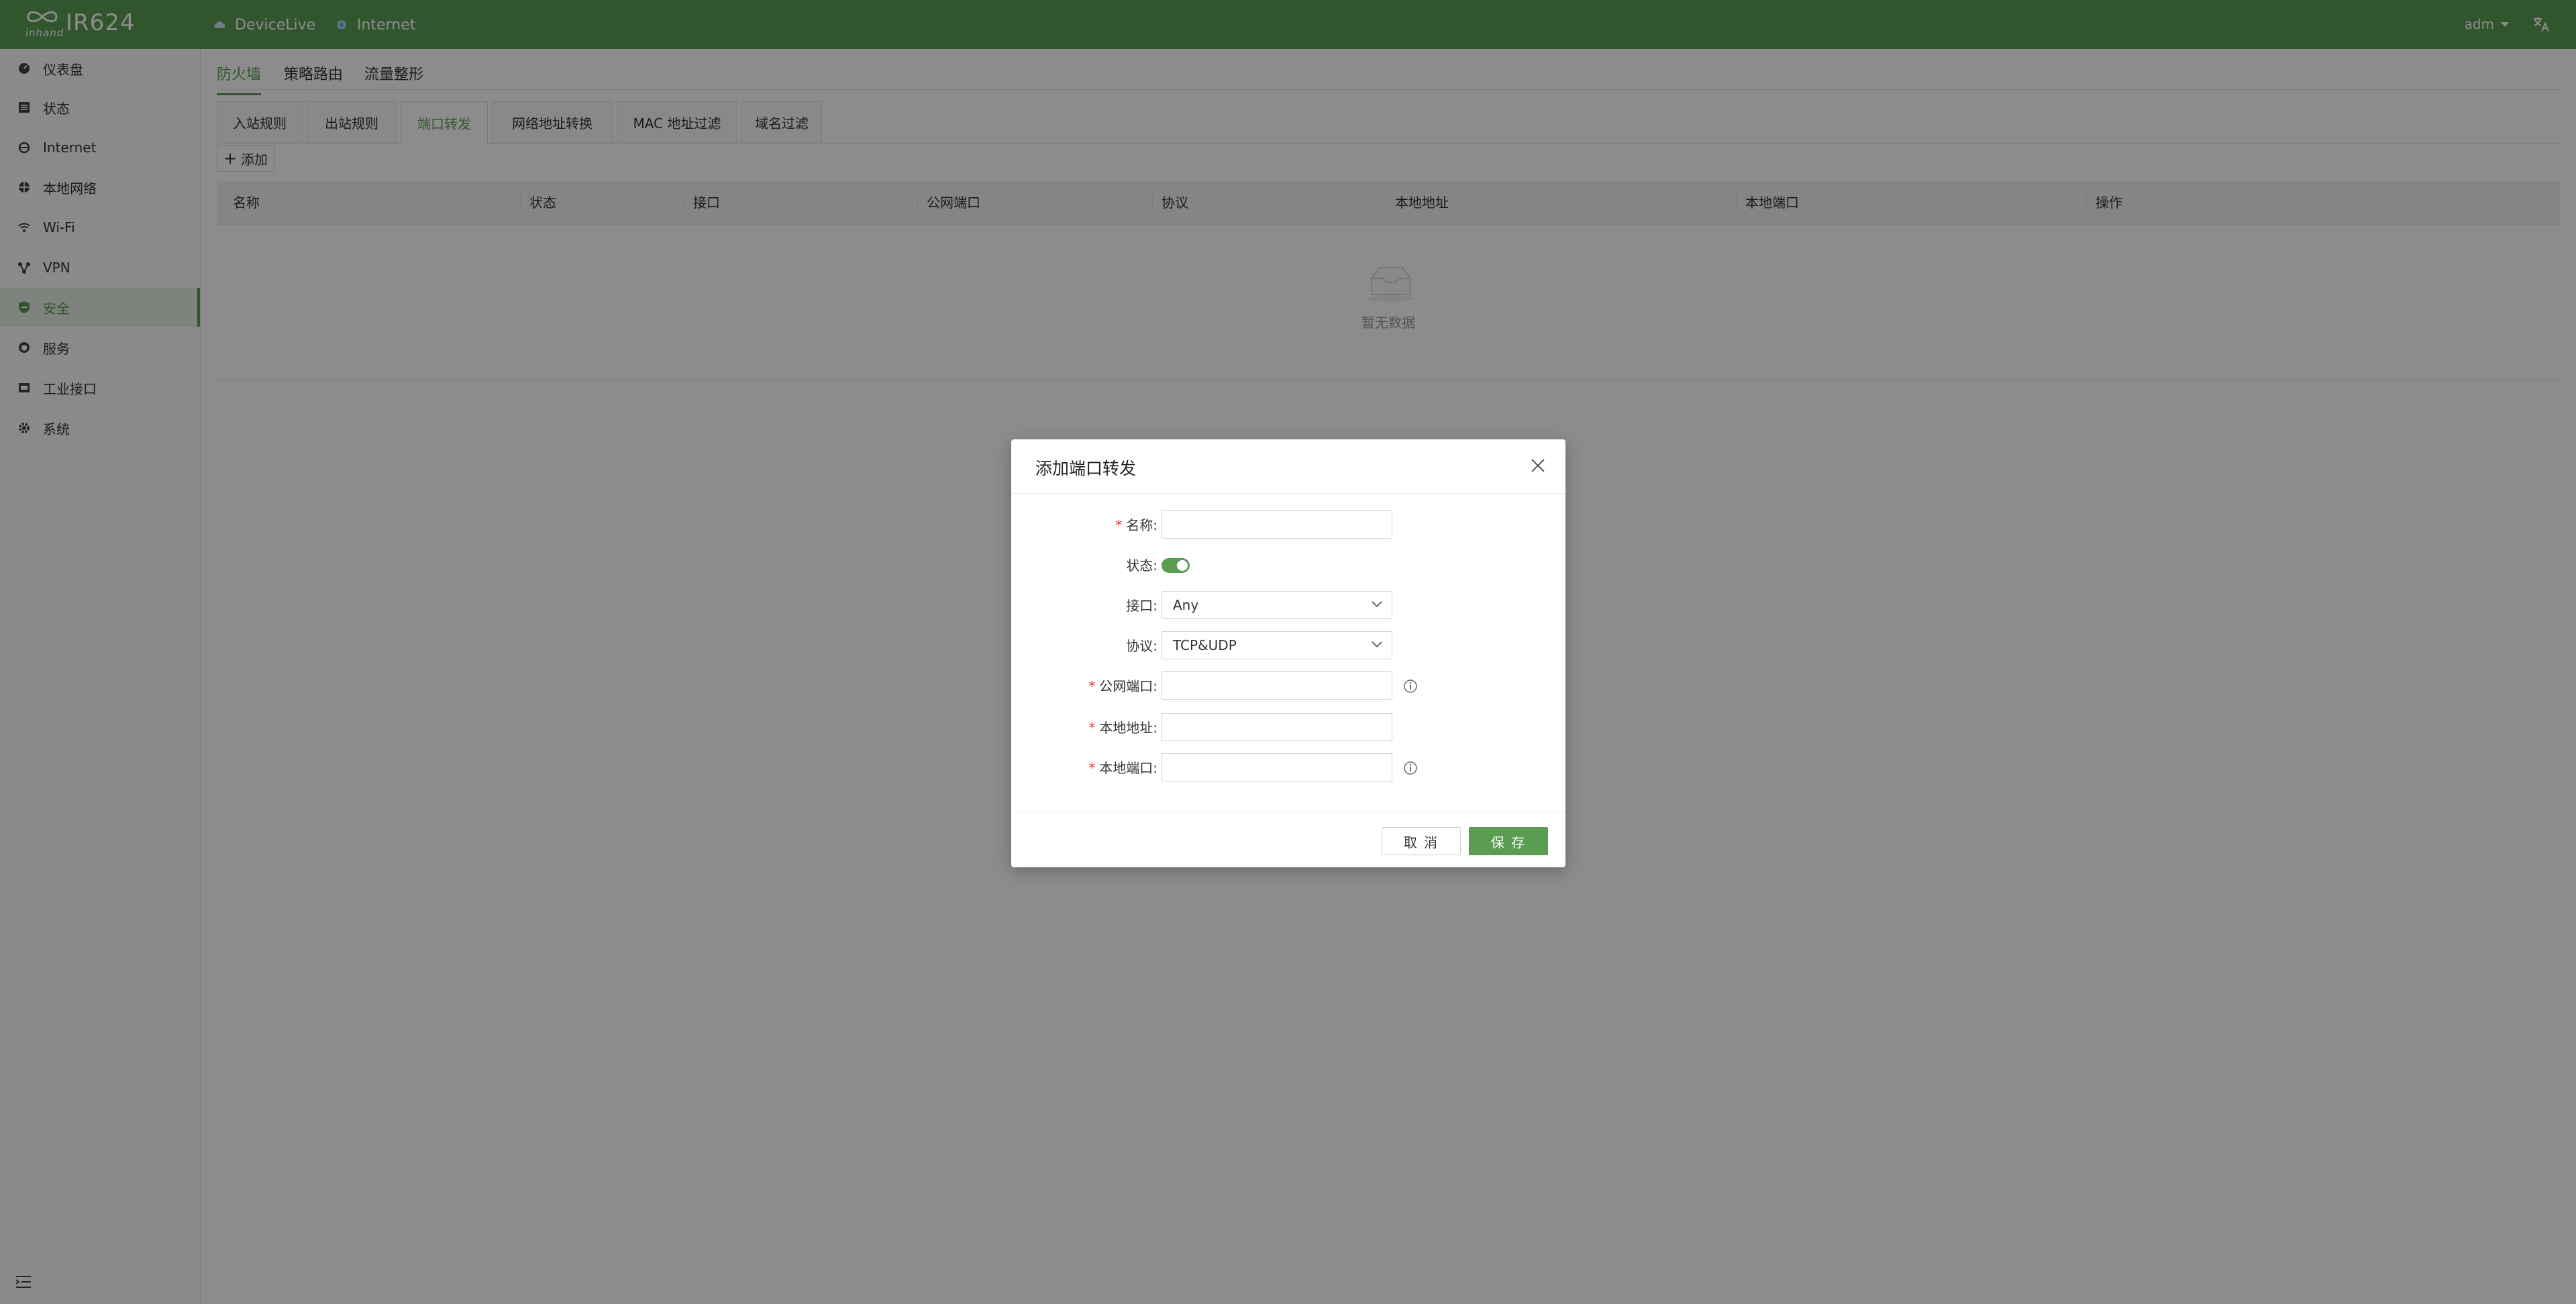 Image resolution: width=2576 pixels, height=1304 pixels. I want to click on local-address-input, so click(1277, 727).